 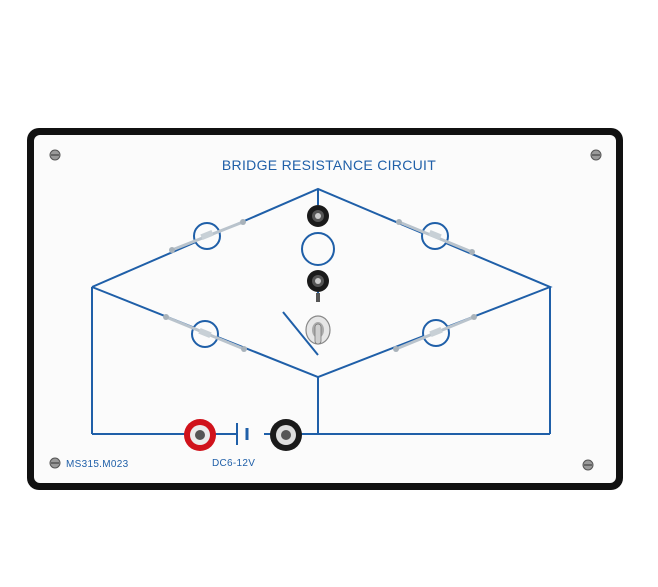 What do you see at coordinates (318, 297) in the screenshot?
I see `plug-pin-icon` at bounding box center [318, 297].